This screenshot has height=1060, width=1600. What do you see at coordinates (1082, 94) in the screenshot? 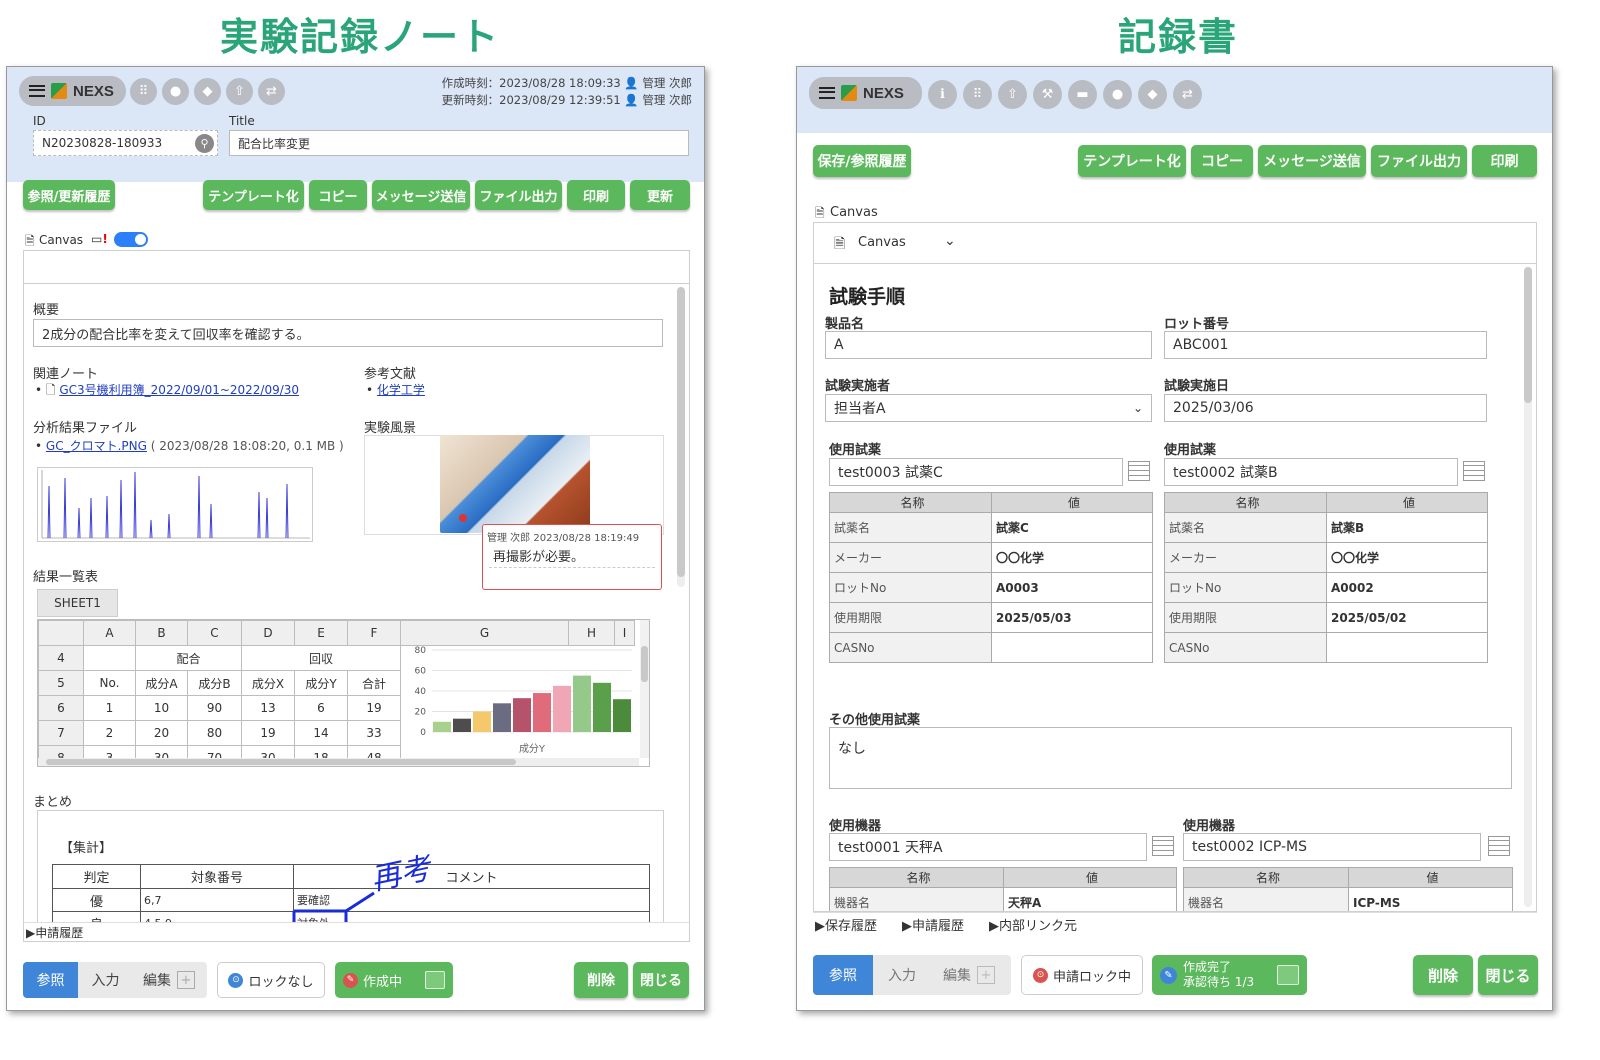
I see `card-icon: ▬` at bounding box center [1082, 94].